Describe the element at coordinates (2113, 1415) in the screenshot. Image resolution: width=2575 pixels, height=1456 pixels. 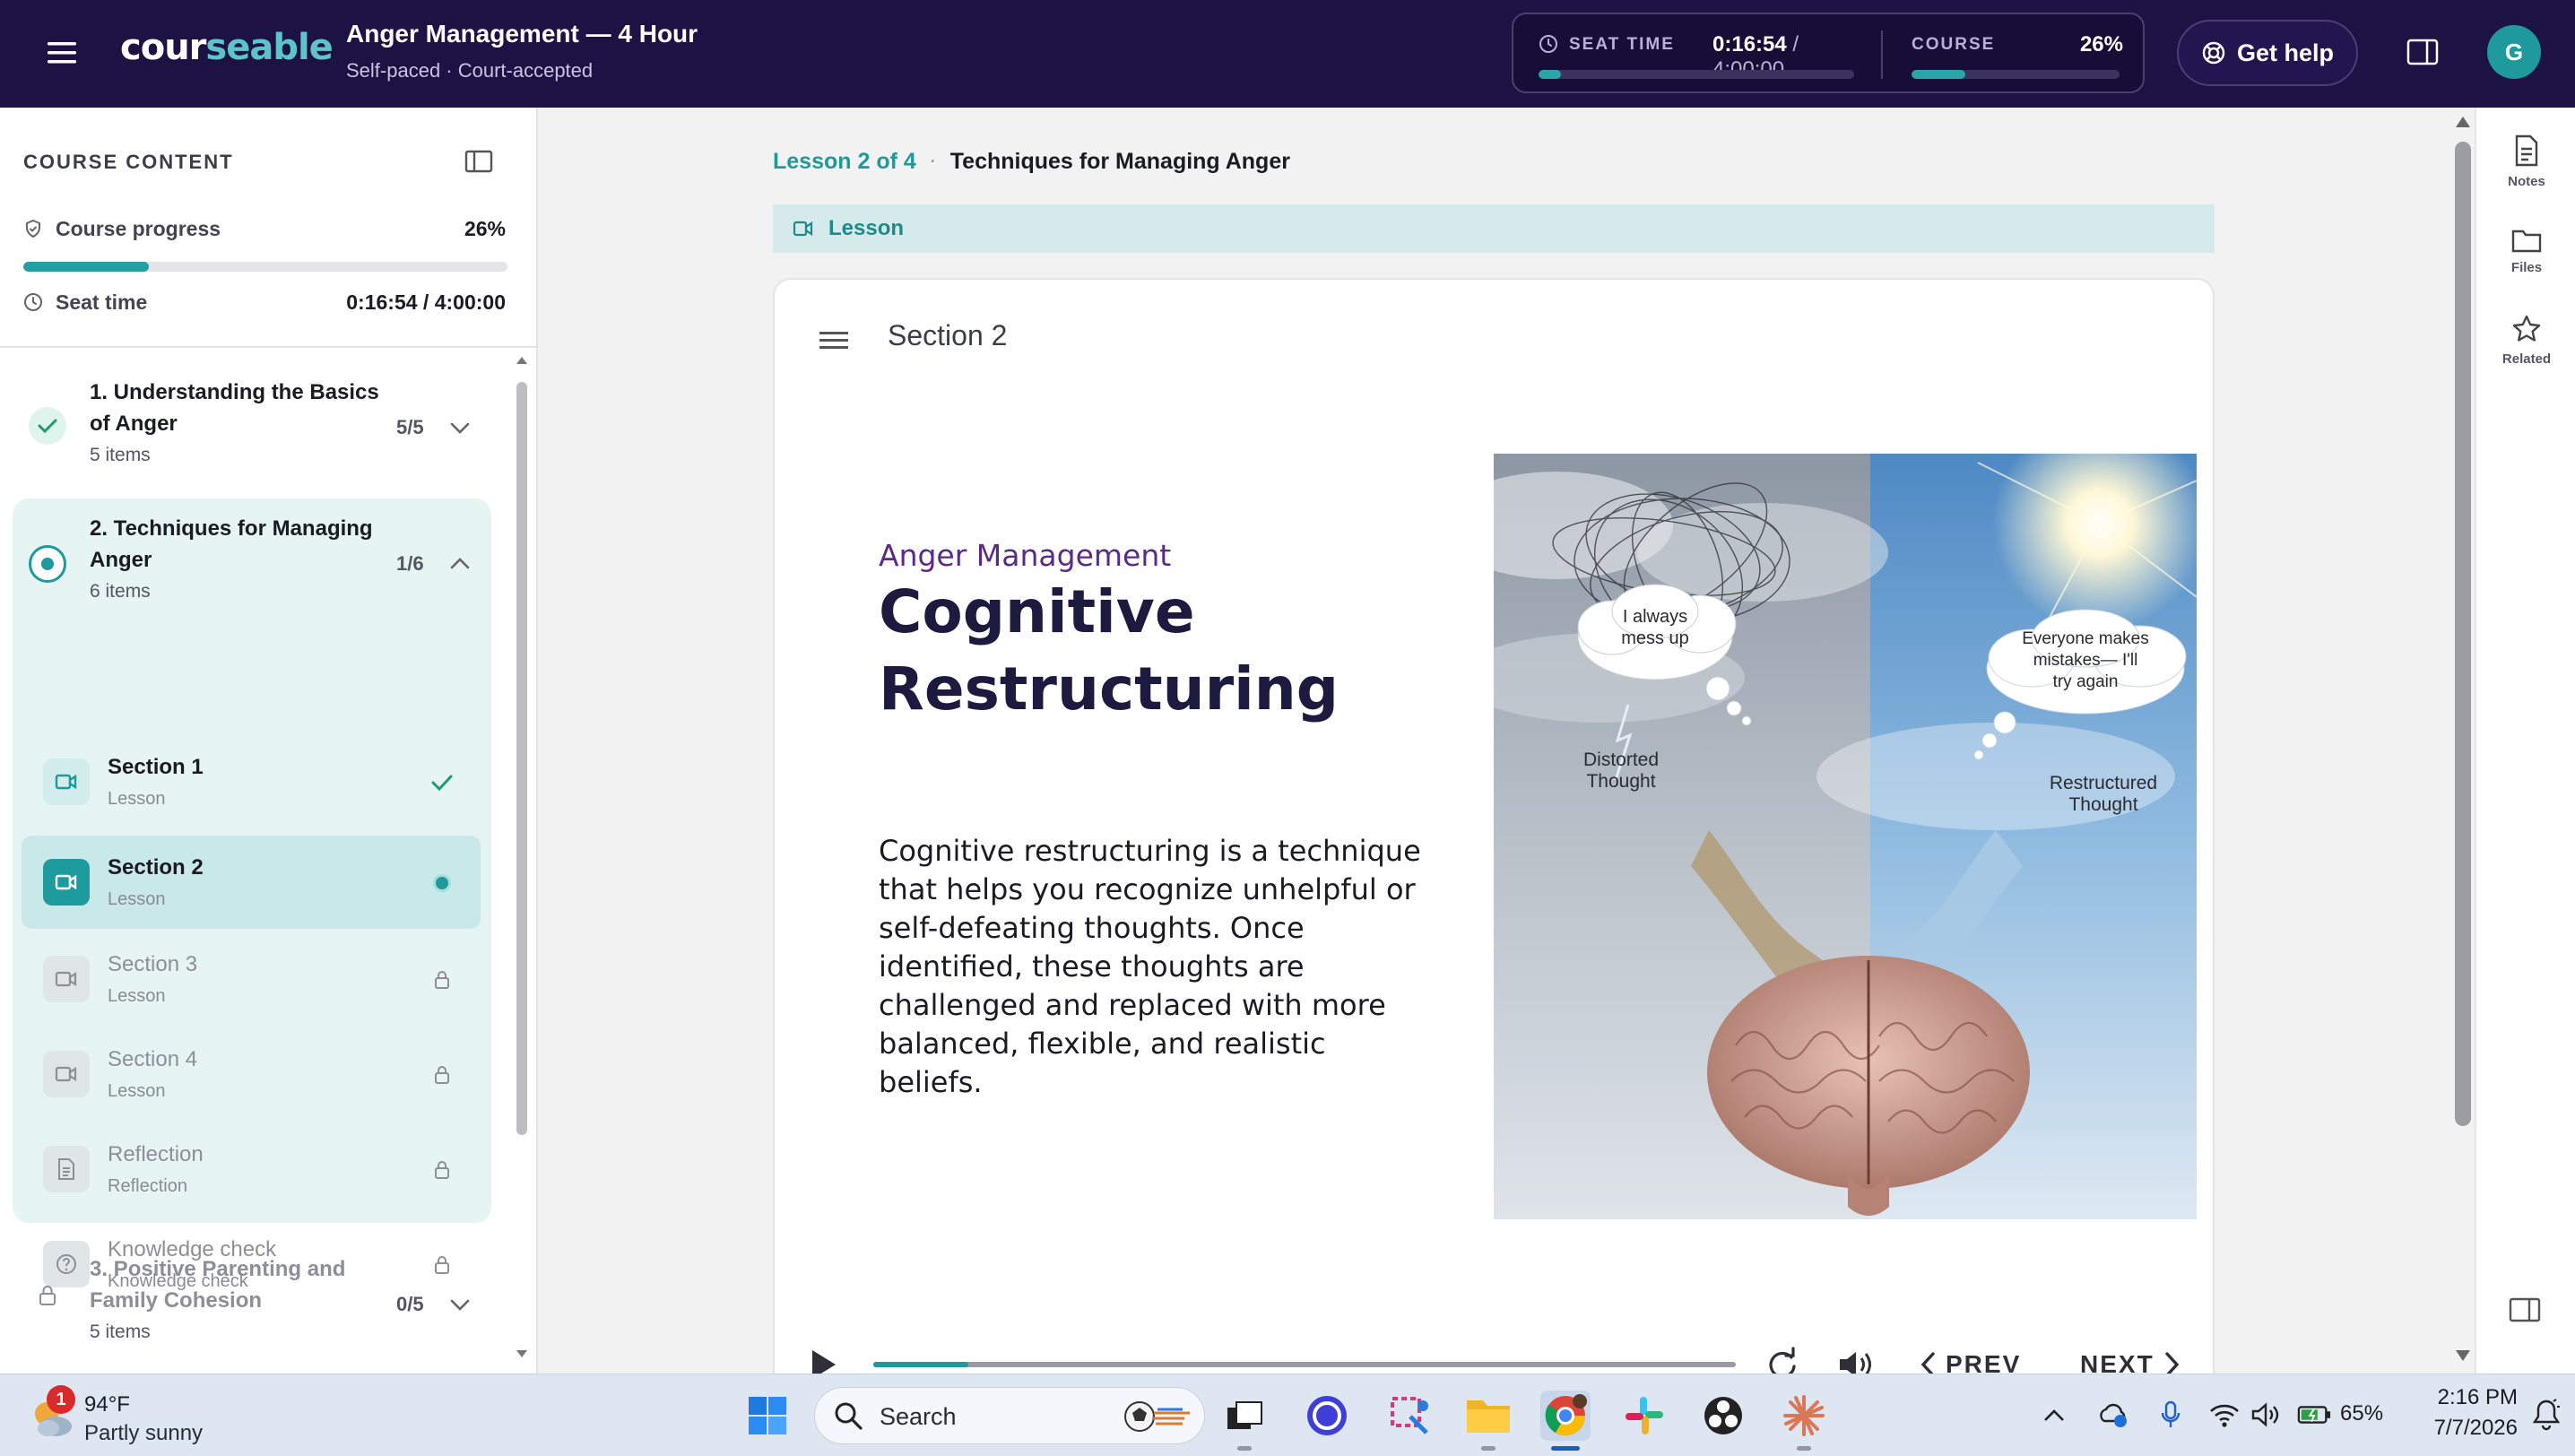
I see `onedrive-icon` at that location.